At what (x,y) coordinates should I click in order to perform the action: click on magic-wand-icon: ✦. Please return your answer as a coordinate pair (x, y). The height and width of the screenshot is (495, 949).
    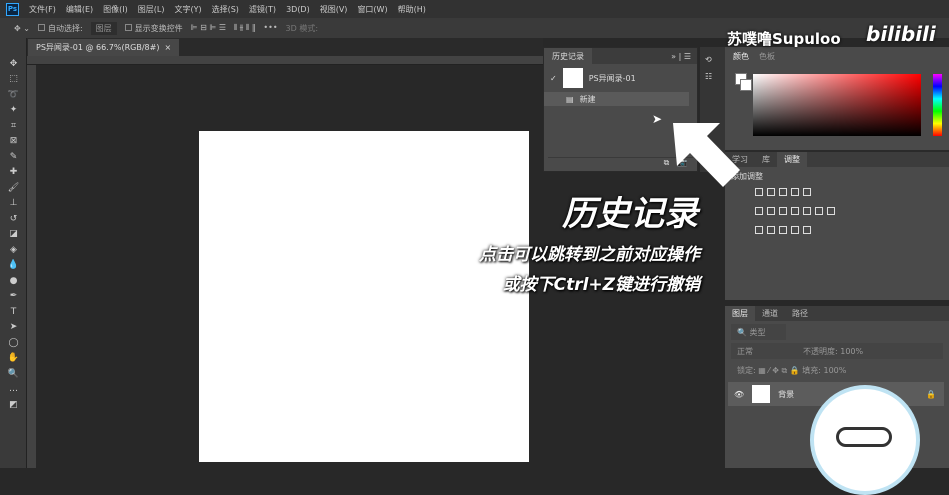
    Looking at the image, I should click on (13, 111).